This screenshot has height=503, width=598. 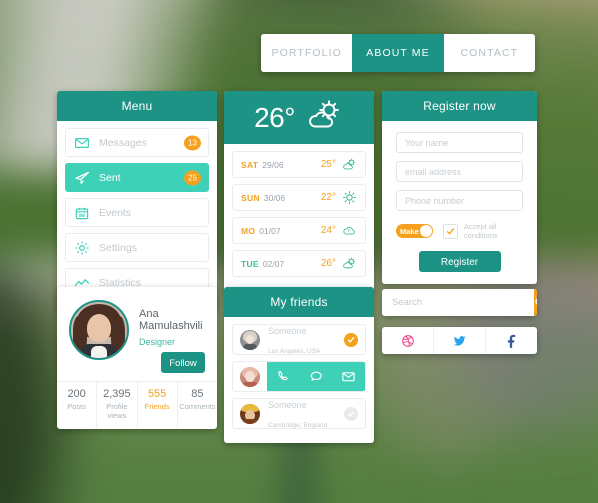 I want to click on menu-item-settings-label: Settings, so click(x=118, y=247).